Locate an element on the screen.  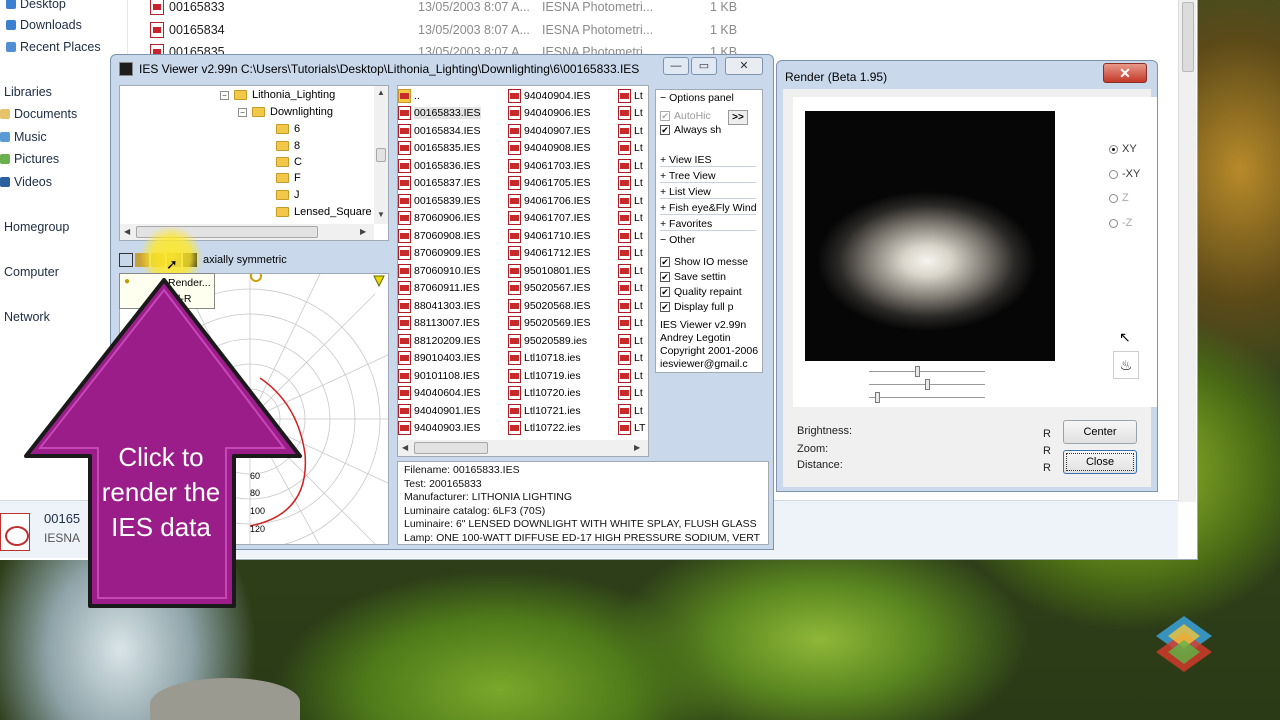
maximize-button: ▭ is located at coordinates (704, 66).